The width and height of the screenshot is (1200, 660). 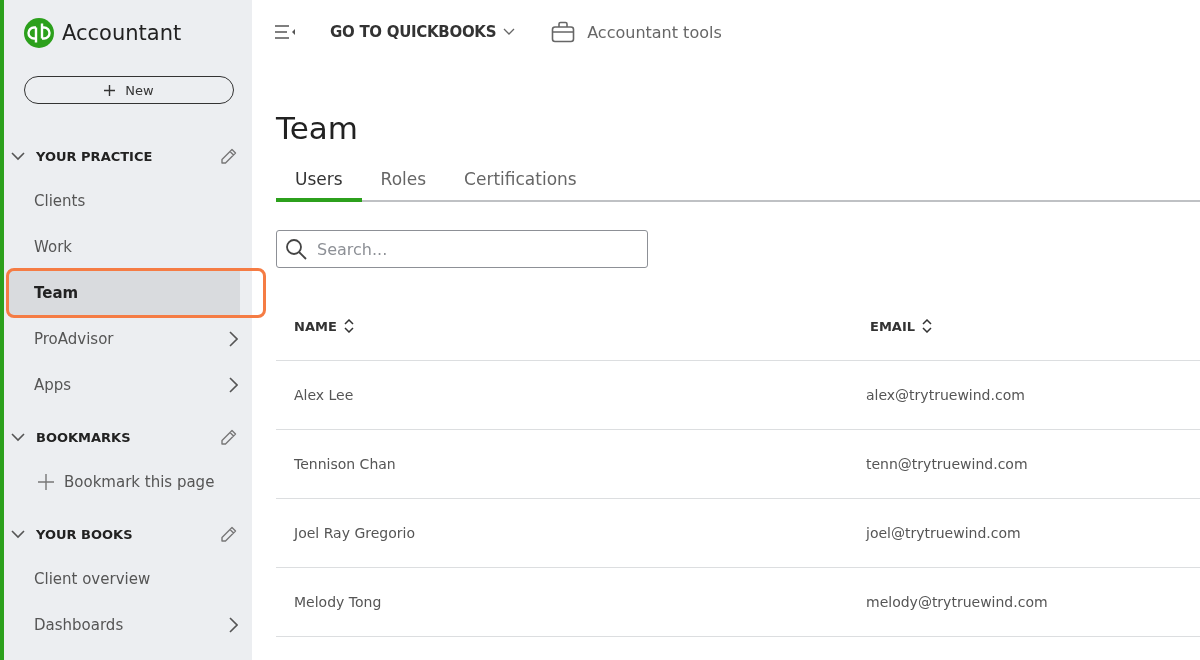 I want to click on column-header: EMAIL, so click(x=901, y=326).